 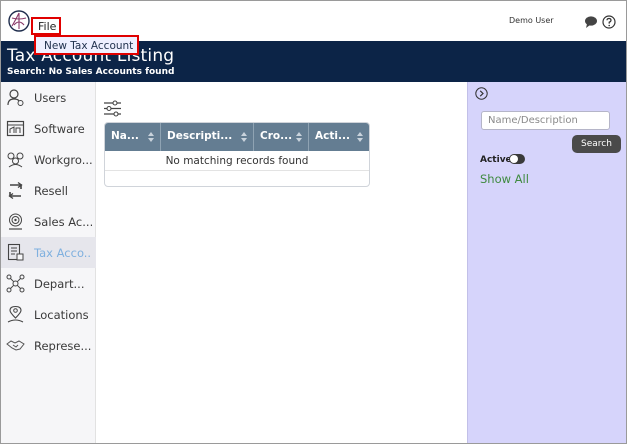 I want to click on file-menu: File, so click(x=46, y=26).